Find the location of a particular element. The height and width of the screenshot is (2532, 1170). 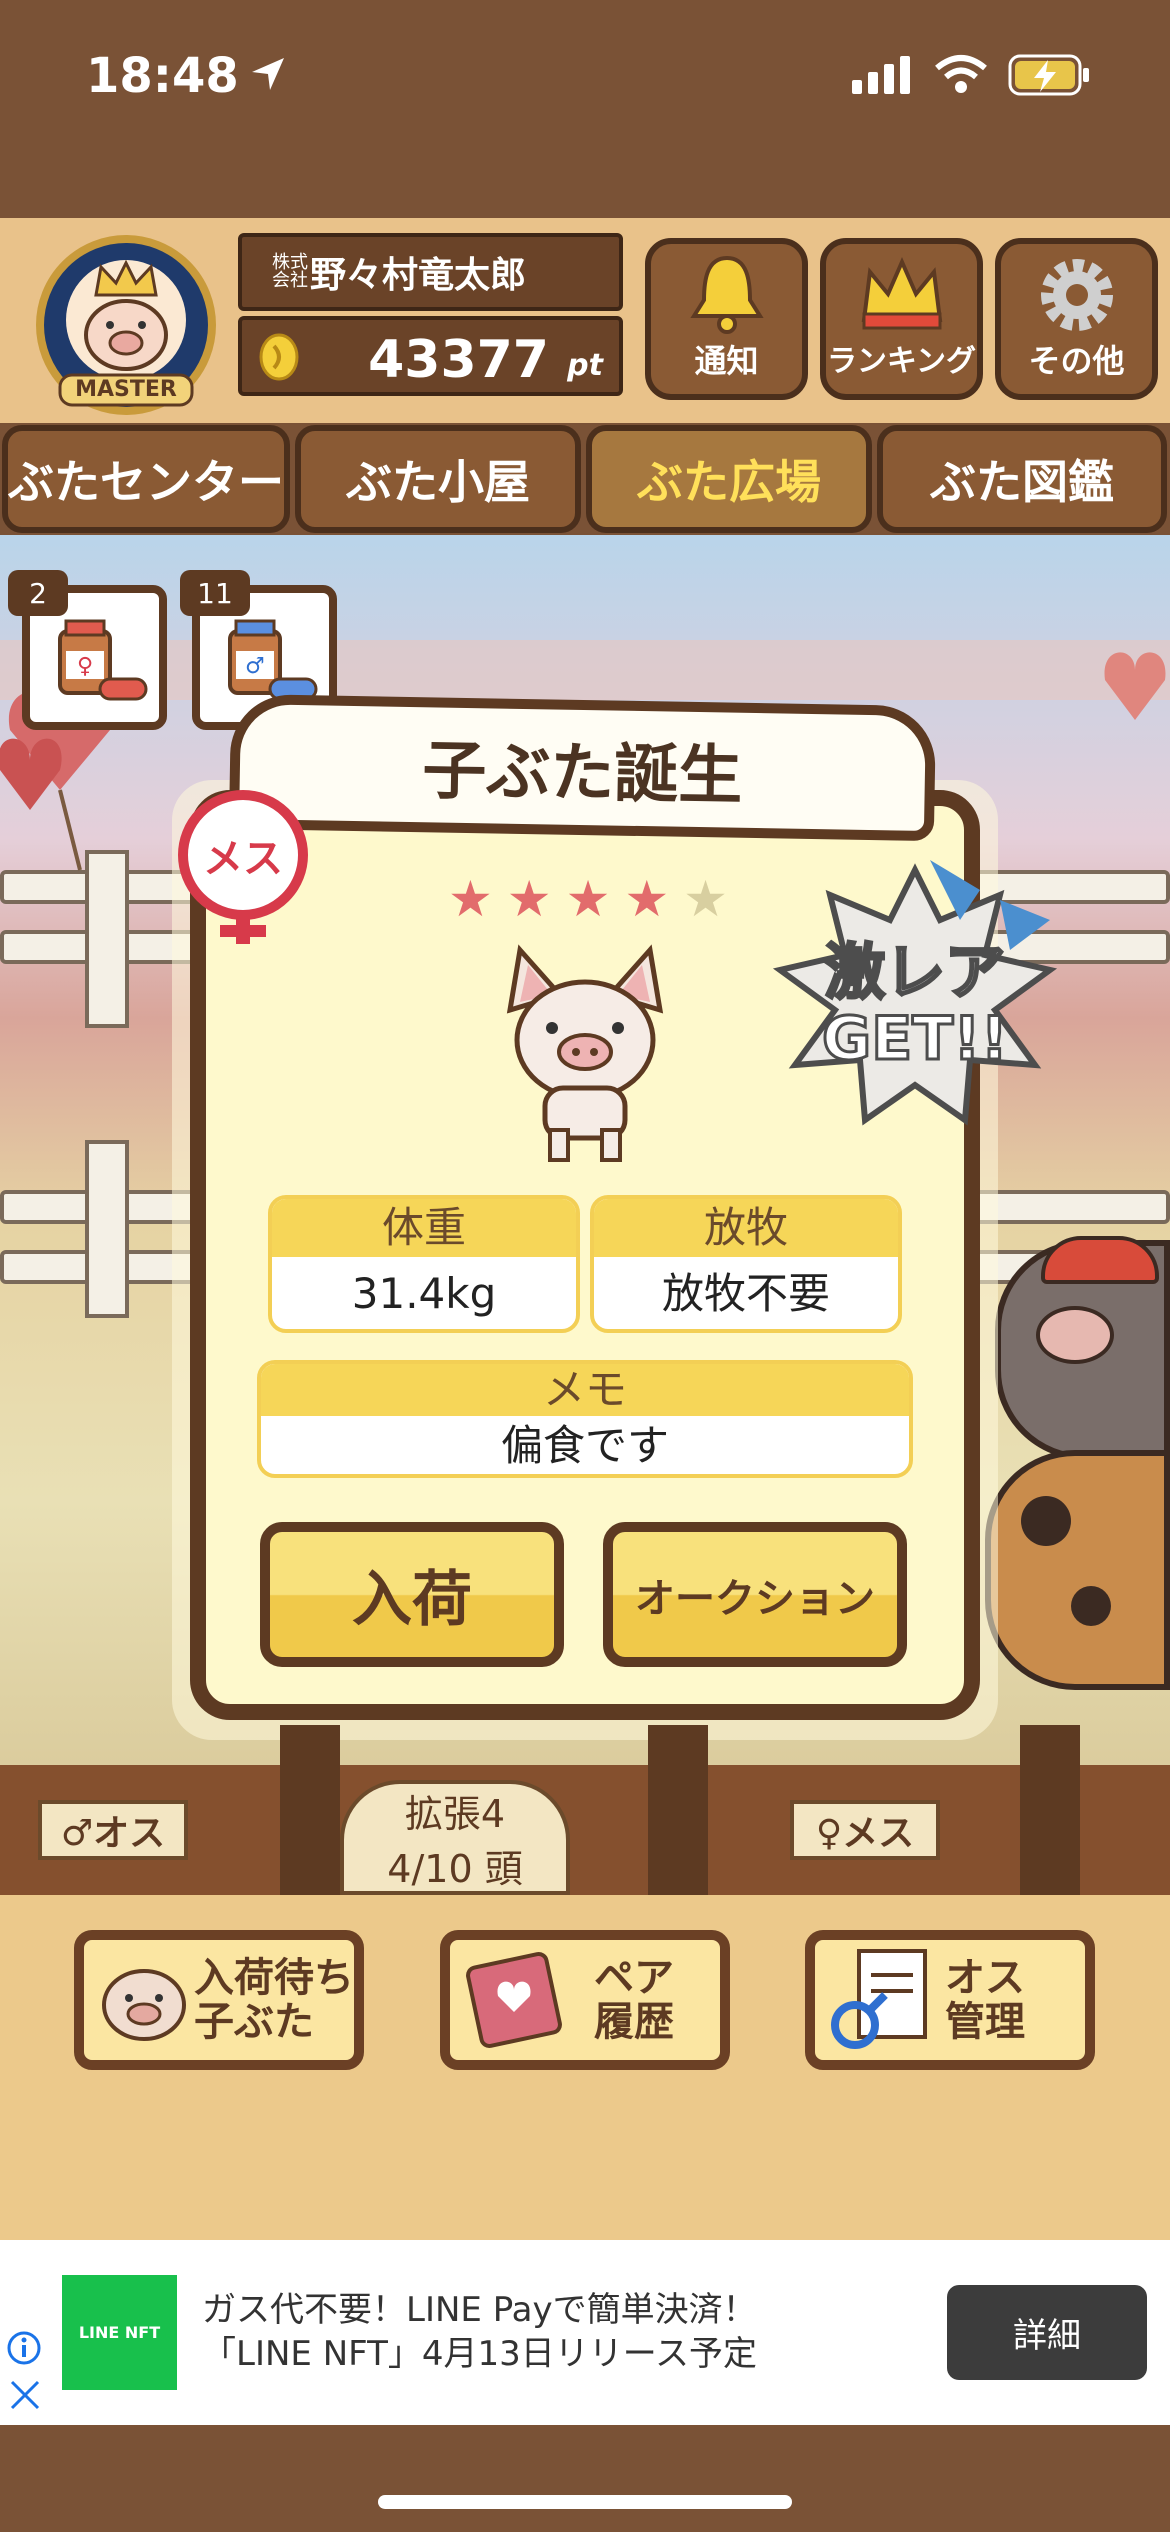

heart-tree is located at coordinates (1135, 686).